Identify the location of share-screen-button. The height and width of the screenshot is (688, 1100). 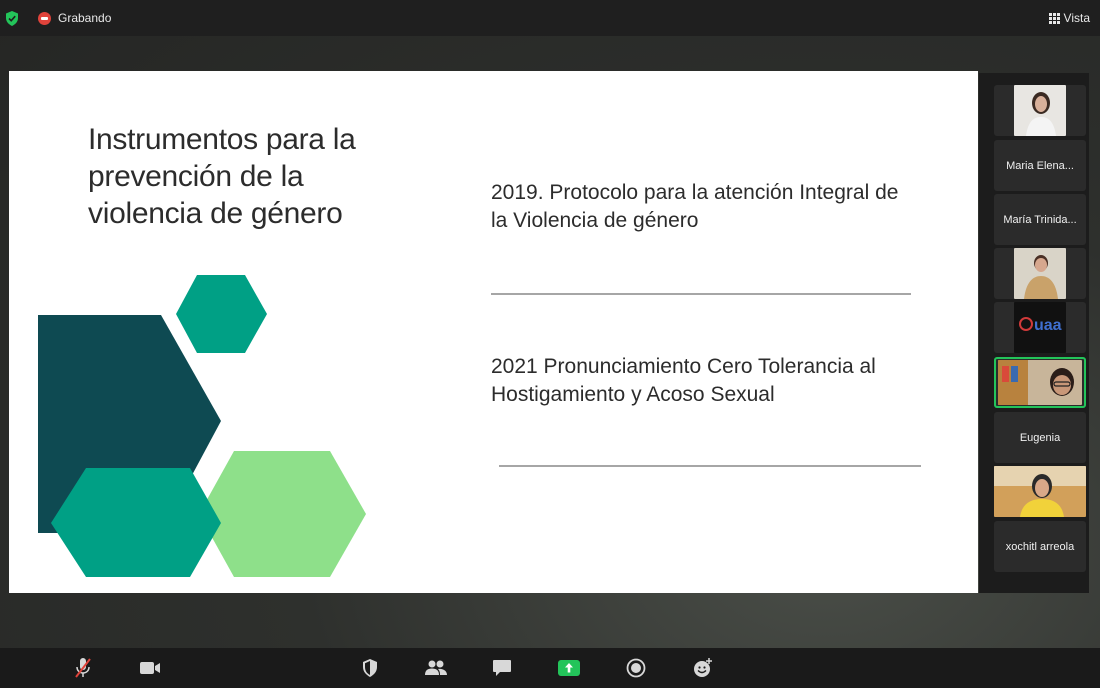
(569, 668).